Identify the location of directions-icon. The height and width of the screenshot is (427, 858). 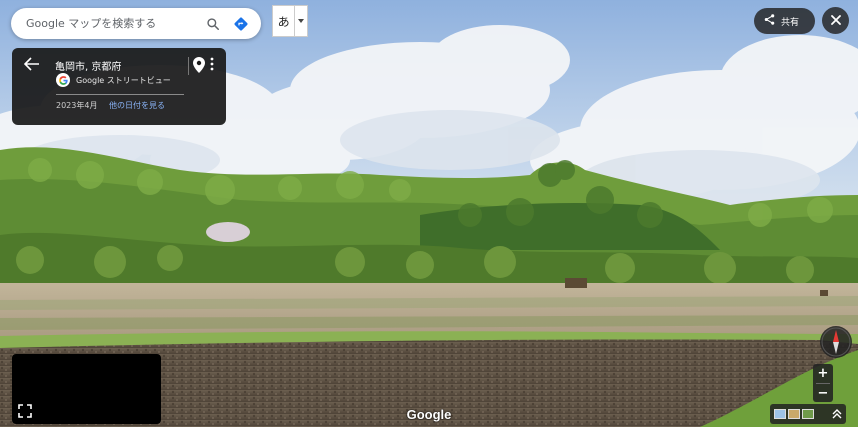
(241, 24).